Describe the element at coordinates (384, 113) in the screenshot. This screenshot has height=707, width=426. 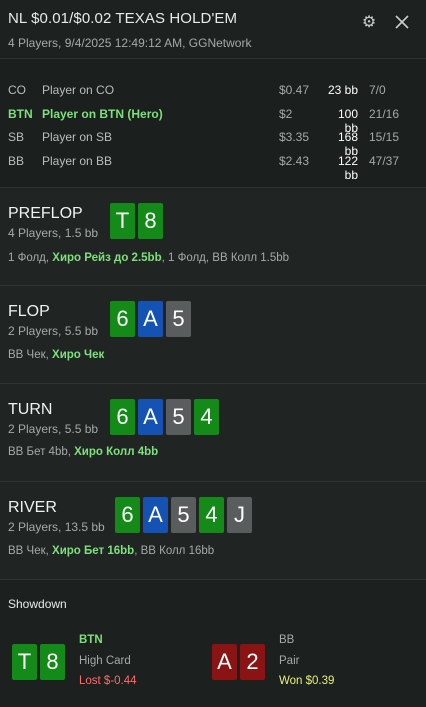
I see `player-stats: 21/16` at that location.